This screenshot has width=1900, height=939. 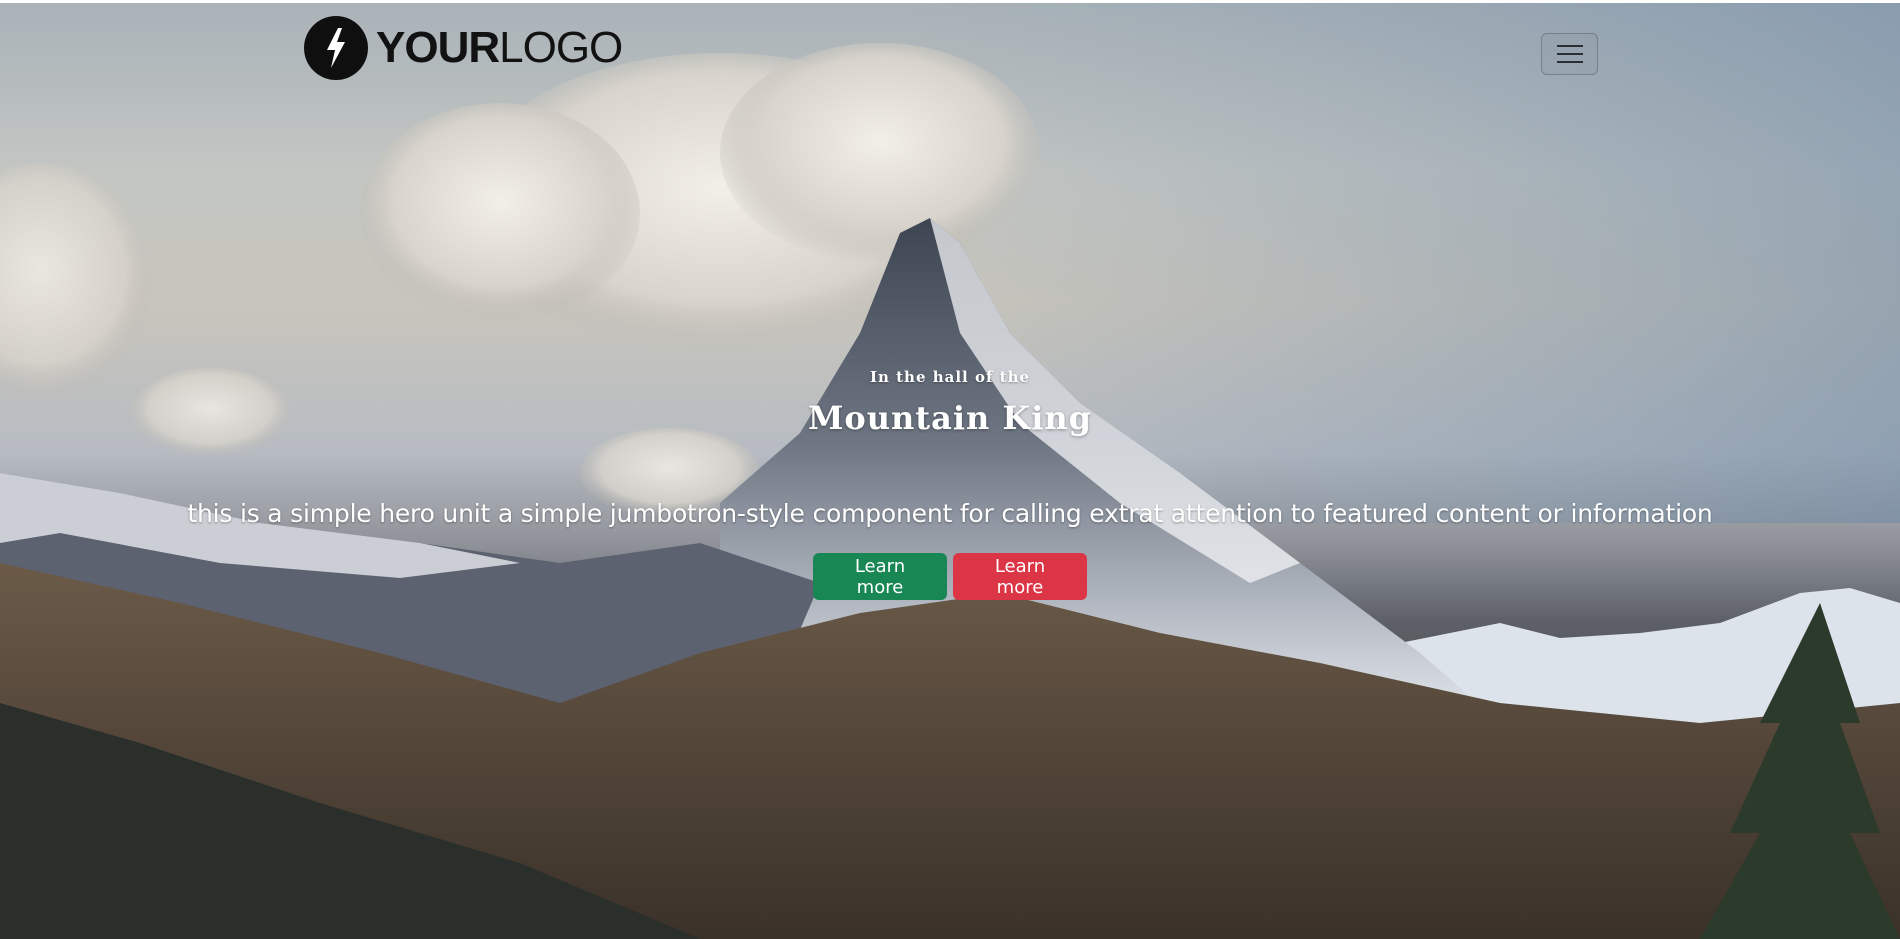 I want to click on lightning-bolt-icon, so click(x=336, y=48).